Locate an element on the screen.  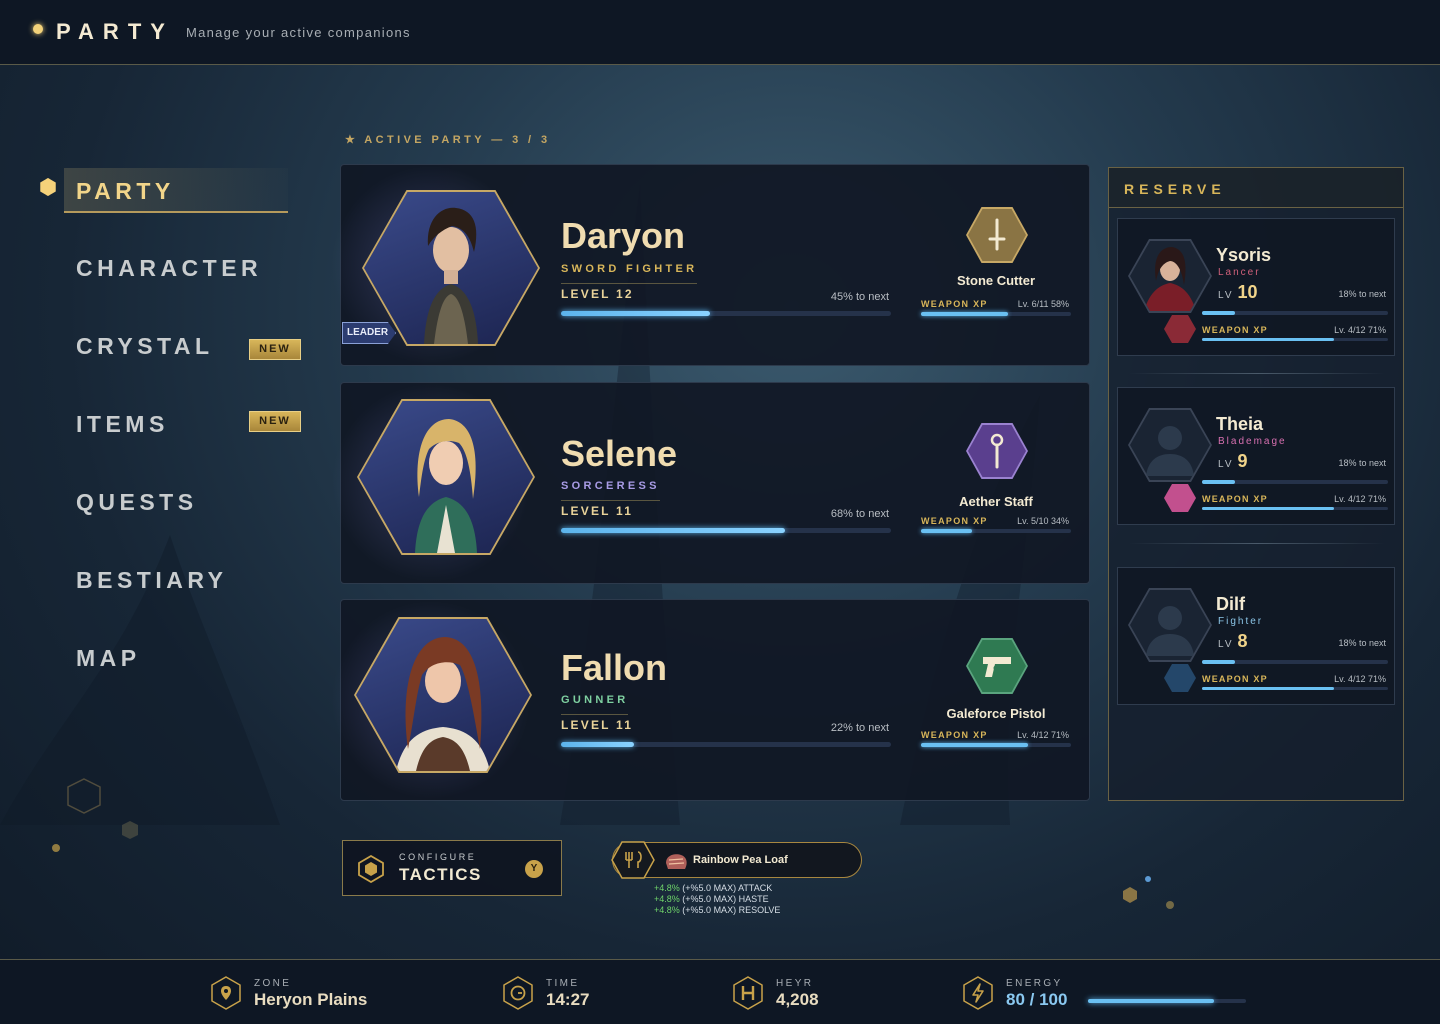
heyr-label: HEYR is located at coordinates (795, 983).